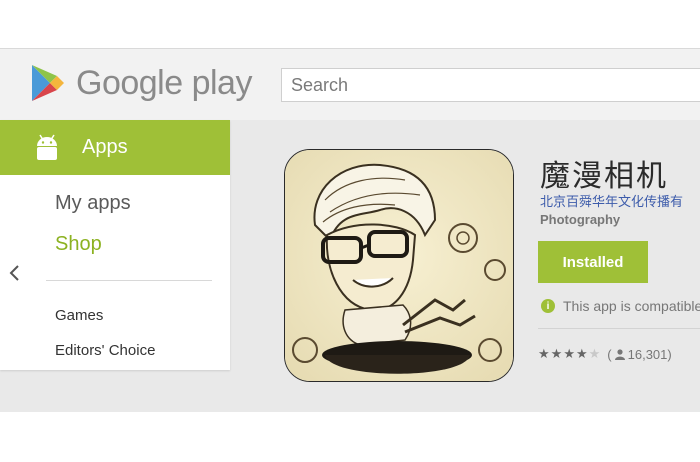 The image size is (700, 462). Describe the element at coordinates (669, 354) in the screenshot. I see `rating-count-close: )` at that location.